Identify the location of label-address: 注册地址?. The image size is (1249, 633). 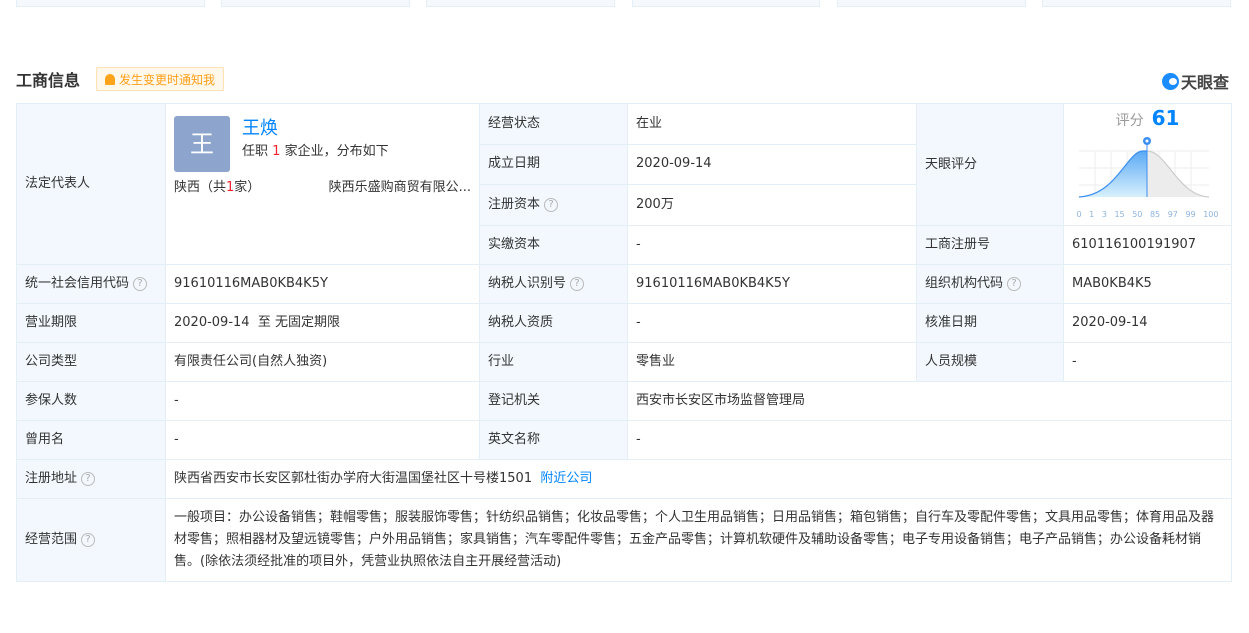
(91, 479).